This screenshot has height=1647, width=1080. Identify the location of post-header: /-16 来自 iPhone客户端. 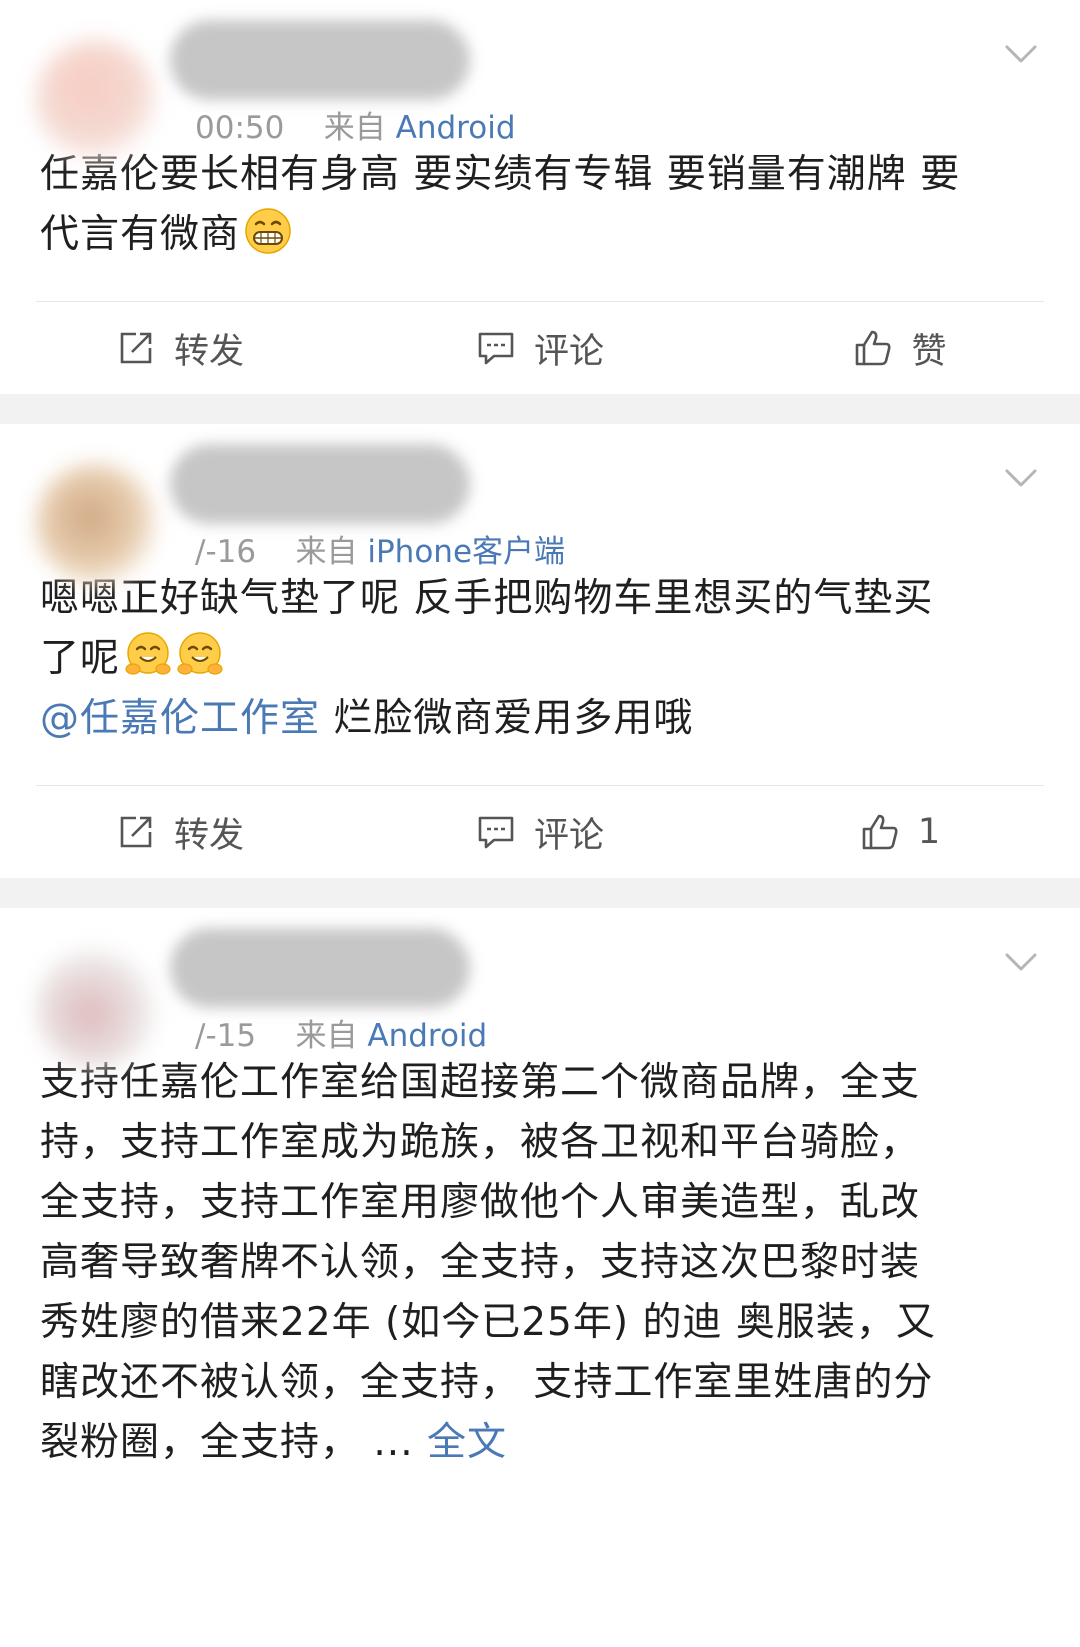
(540, 504).